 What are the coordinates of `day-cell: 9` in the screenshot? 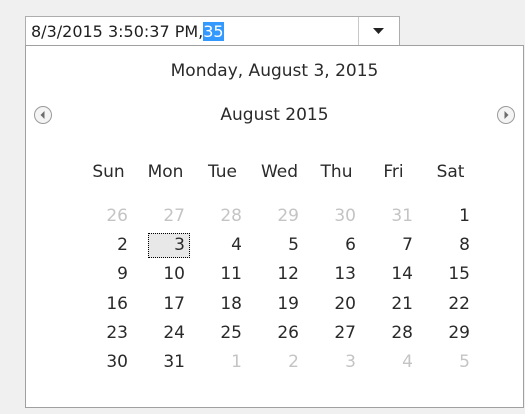 It's located at (108, 274).